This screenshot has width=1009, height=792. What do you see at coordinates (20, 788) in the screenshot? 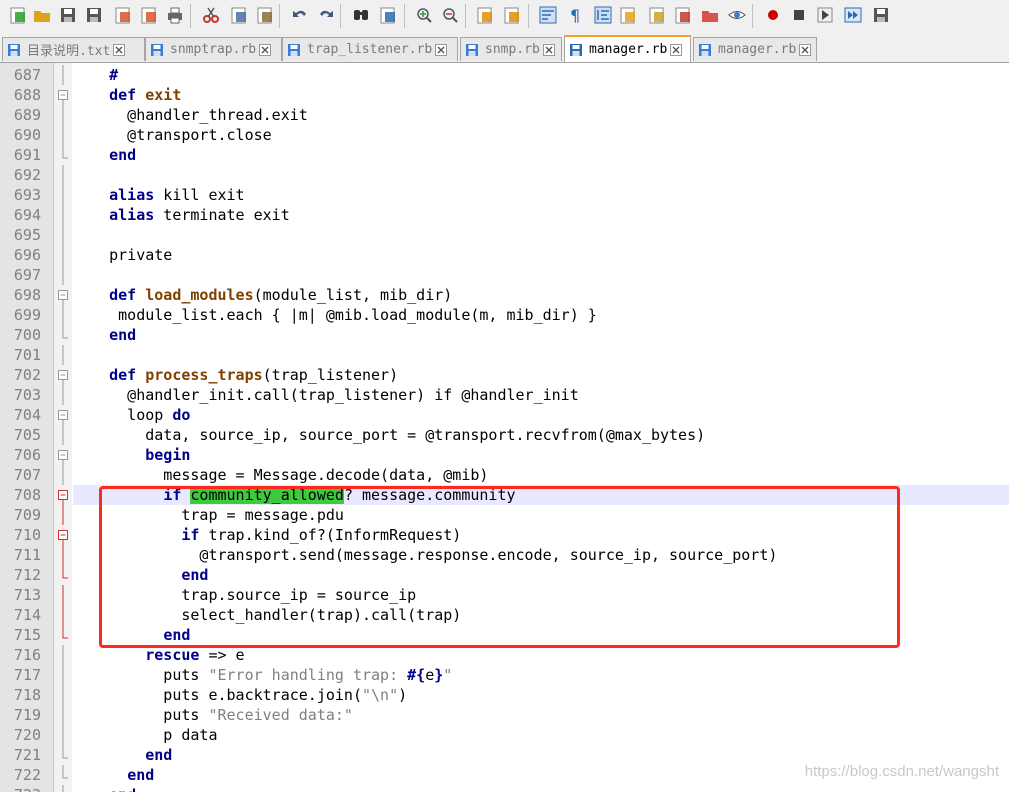
I see `line-number: 723` at bounding box center [20, 788].